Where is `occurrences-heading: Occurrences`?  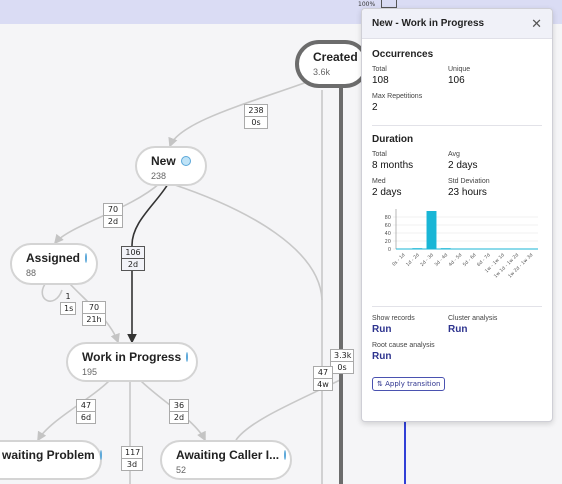 occurrences-heading: Occurrences is located at coordinates (403, 54).